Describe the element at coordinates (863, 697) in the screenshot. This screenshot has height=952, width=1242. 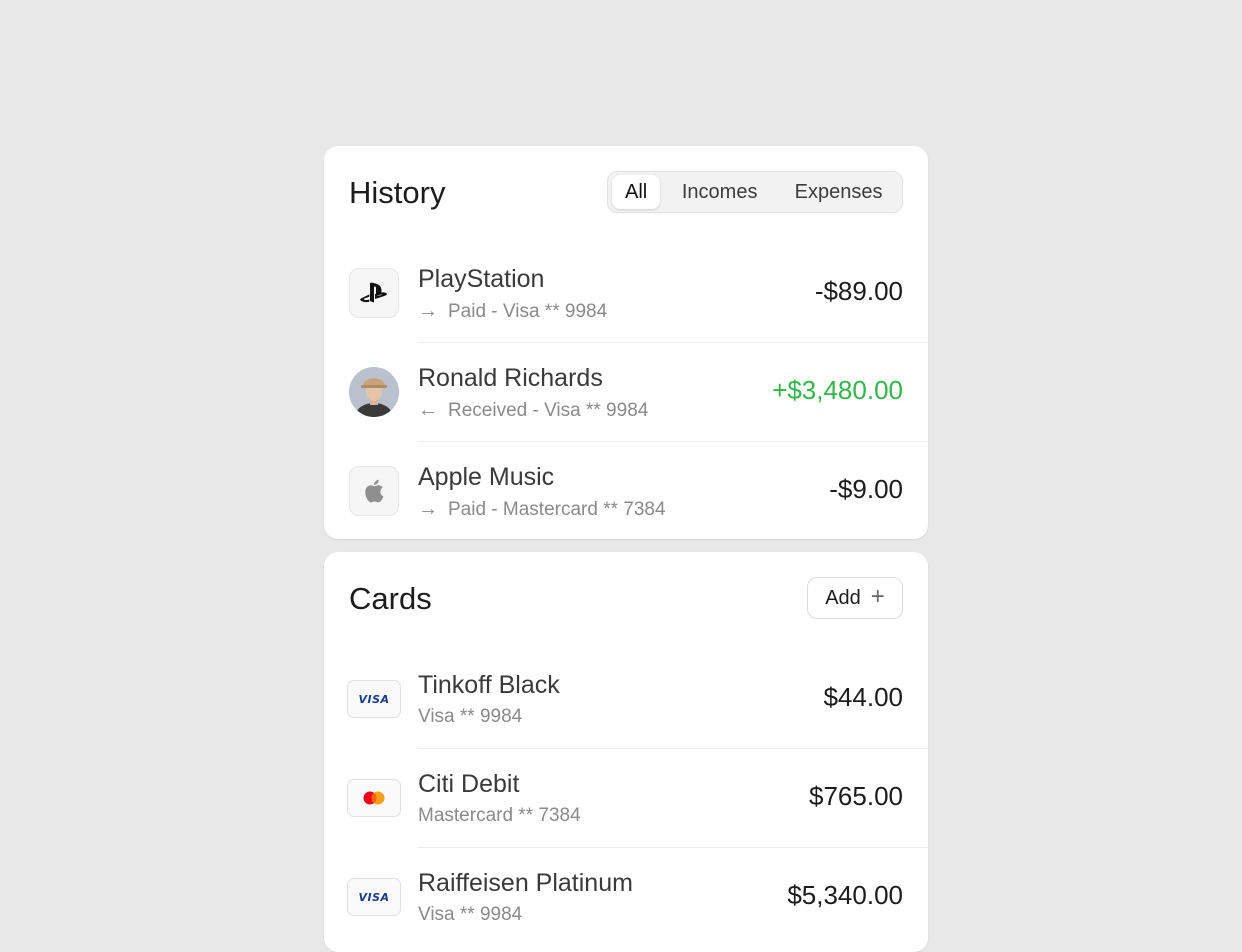
I see `card-balance: $44.00` at that location.